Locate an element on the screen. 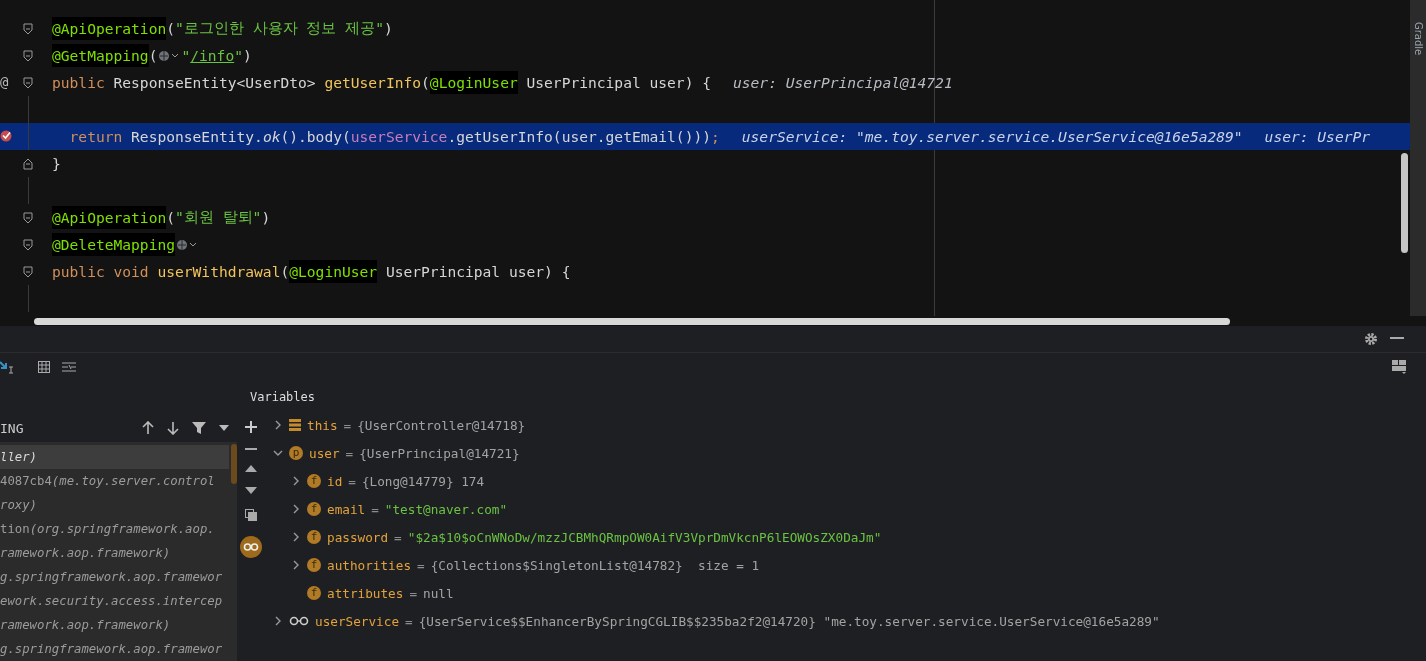 Image resolution: width=1426 pixels, height=661 pixels. string-literal: "회원 탈퇴" is located at coordinates (218, 217).